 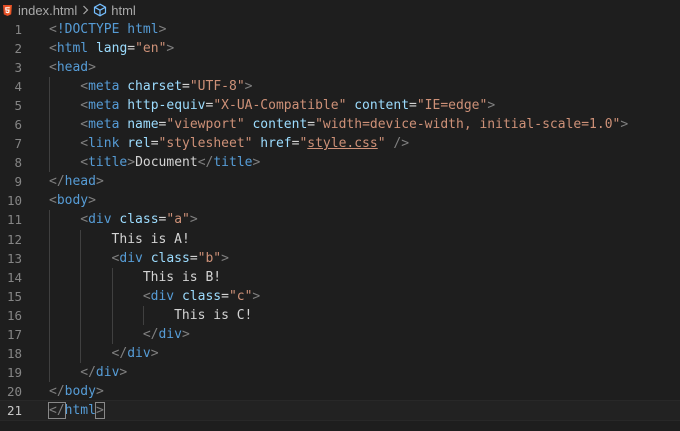 What do you see at coordinates (11, 67) in the screenshot?
I see `line-number: 3` at bounding box center [11, 67].